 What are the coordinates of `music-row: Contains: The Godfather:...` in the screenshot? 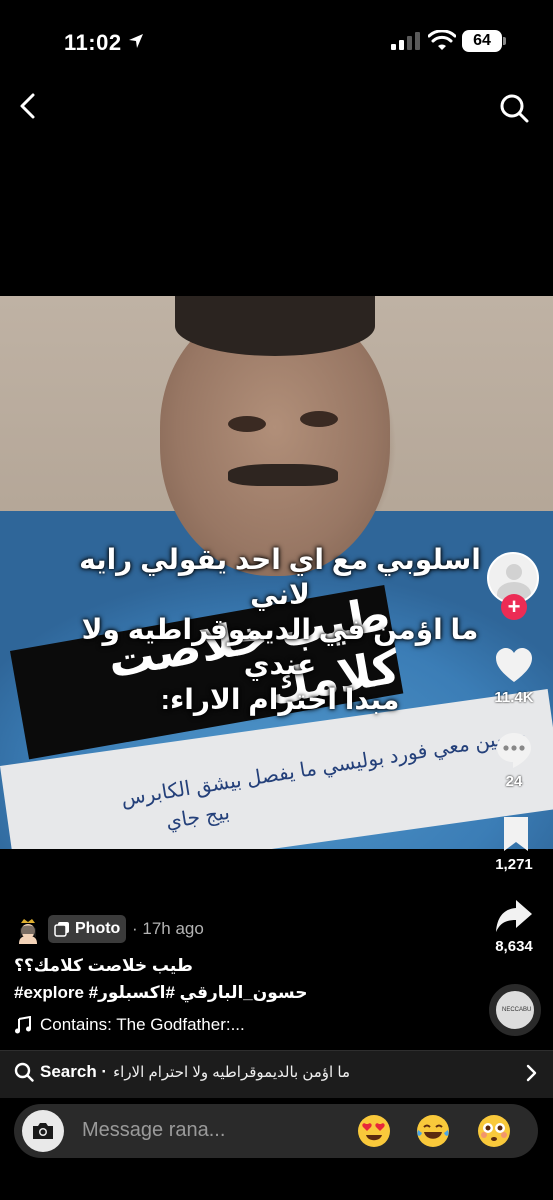 It's located at (129, 1025).